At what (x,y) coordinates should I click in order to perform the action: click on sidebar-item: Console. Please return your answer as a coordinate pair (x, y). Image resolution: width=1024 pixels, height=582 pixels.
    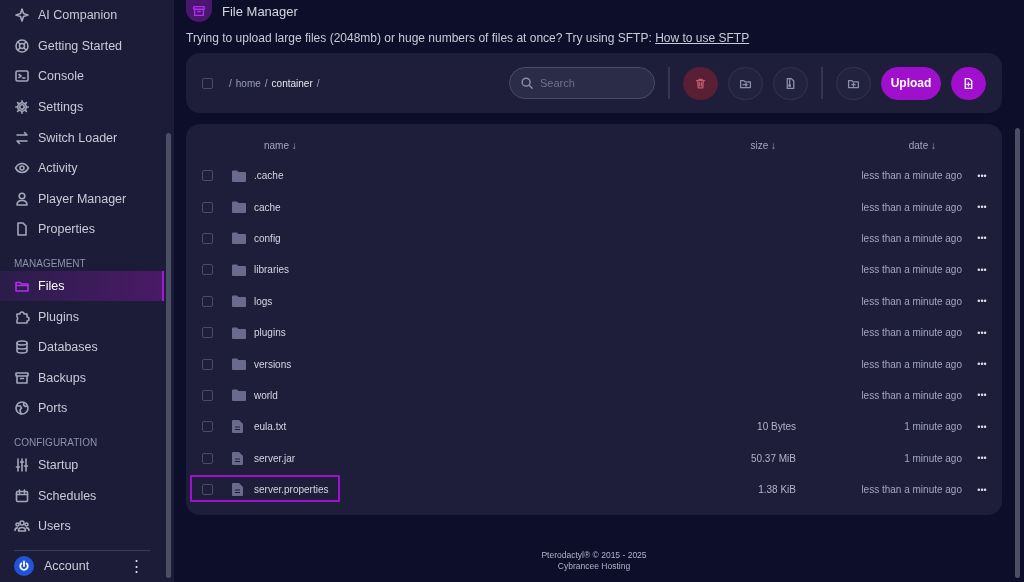
    Looking at the image, I should click on (82, 76).